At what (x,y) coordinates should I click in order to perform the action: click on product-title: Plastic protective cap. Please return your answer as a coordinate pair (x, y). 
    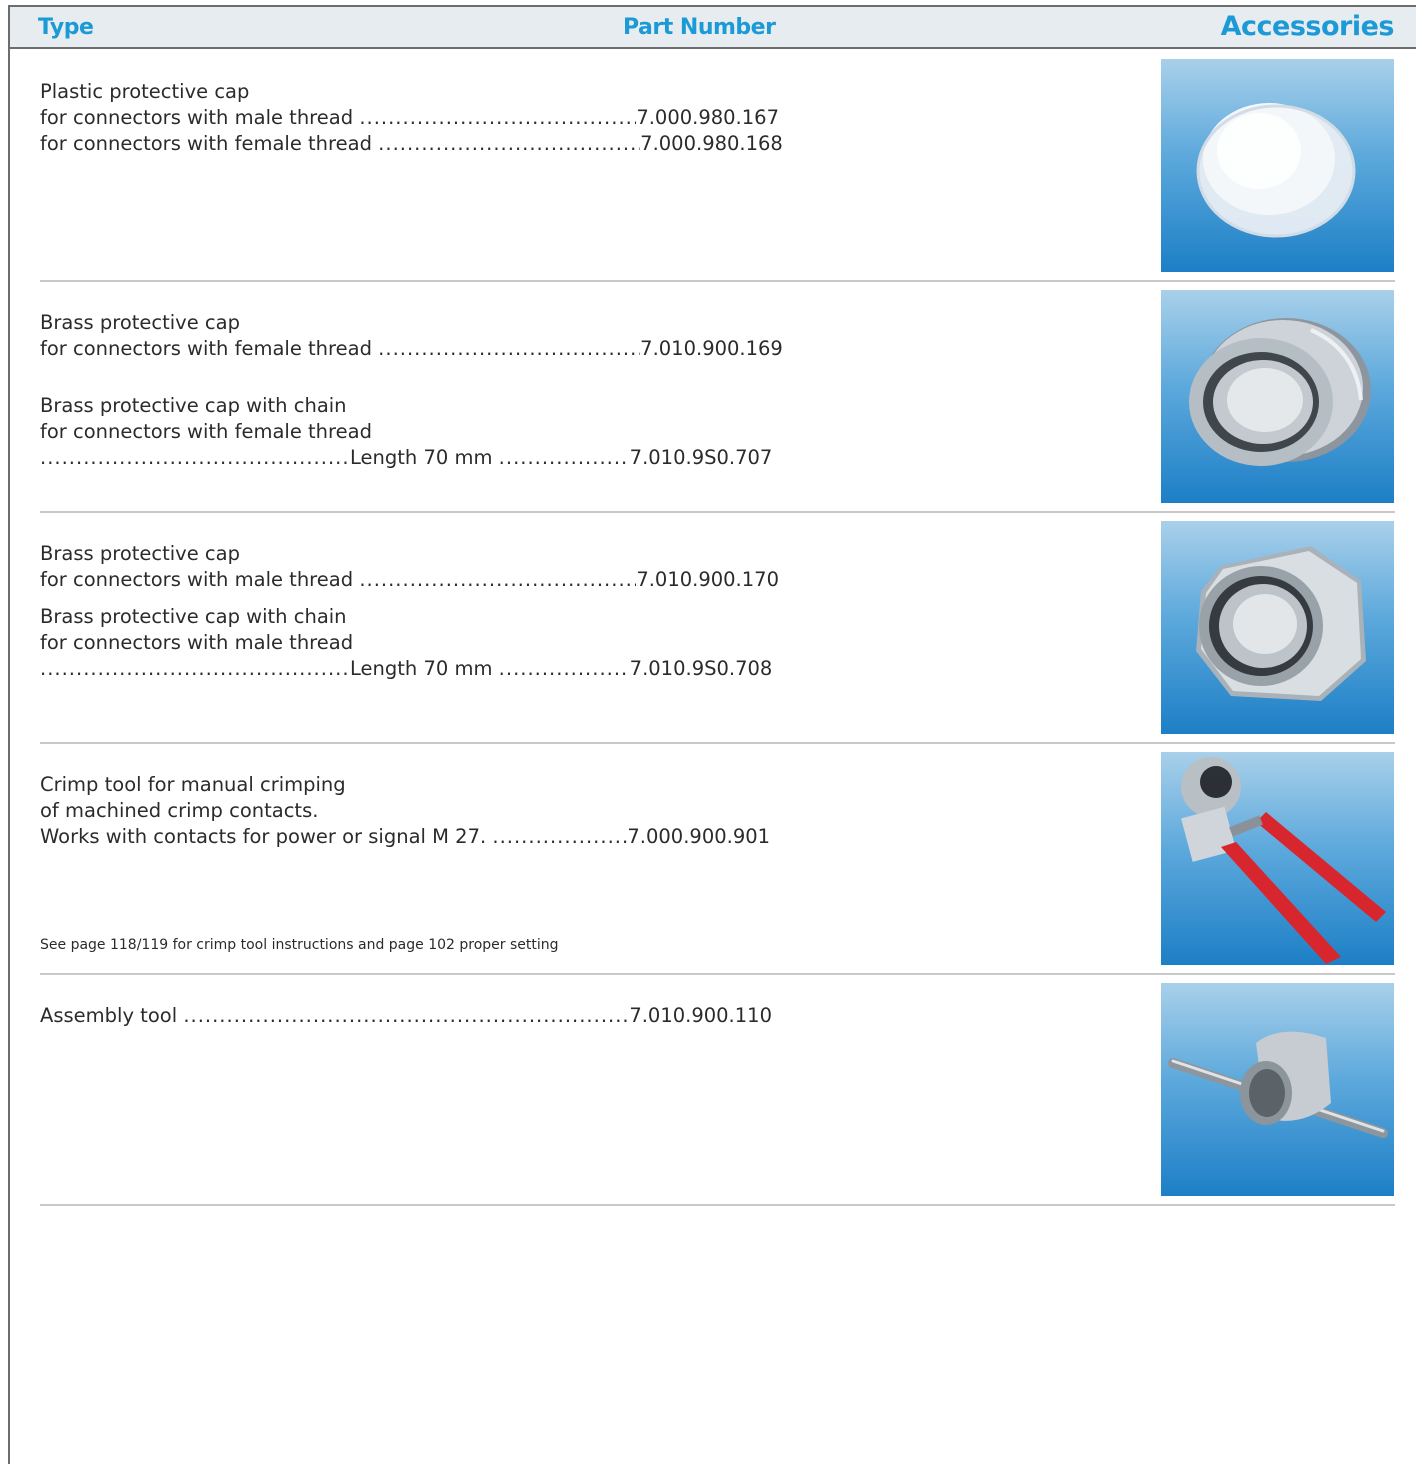
    Looking at the image, I should click on (145, 91).